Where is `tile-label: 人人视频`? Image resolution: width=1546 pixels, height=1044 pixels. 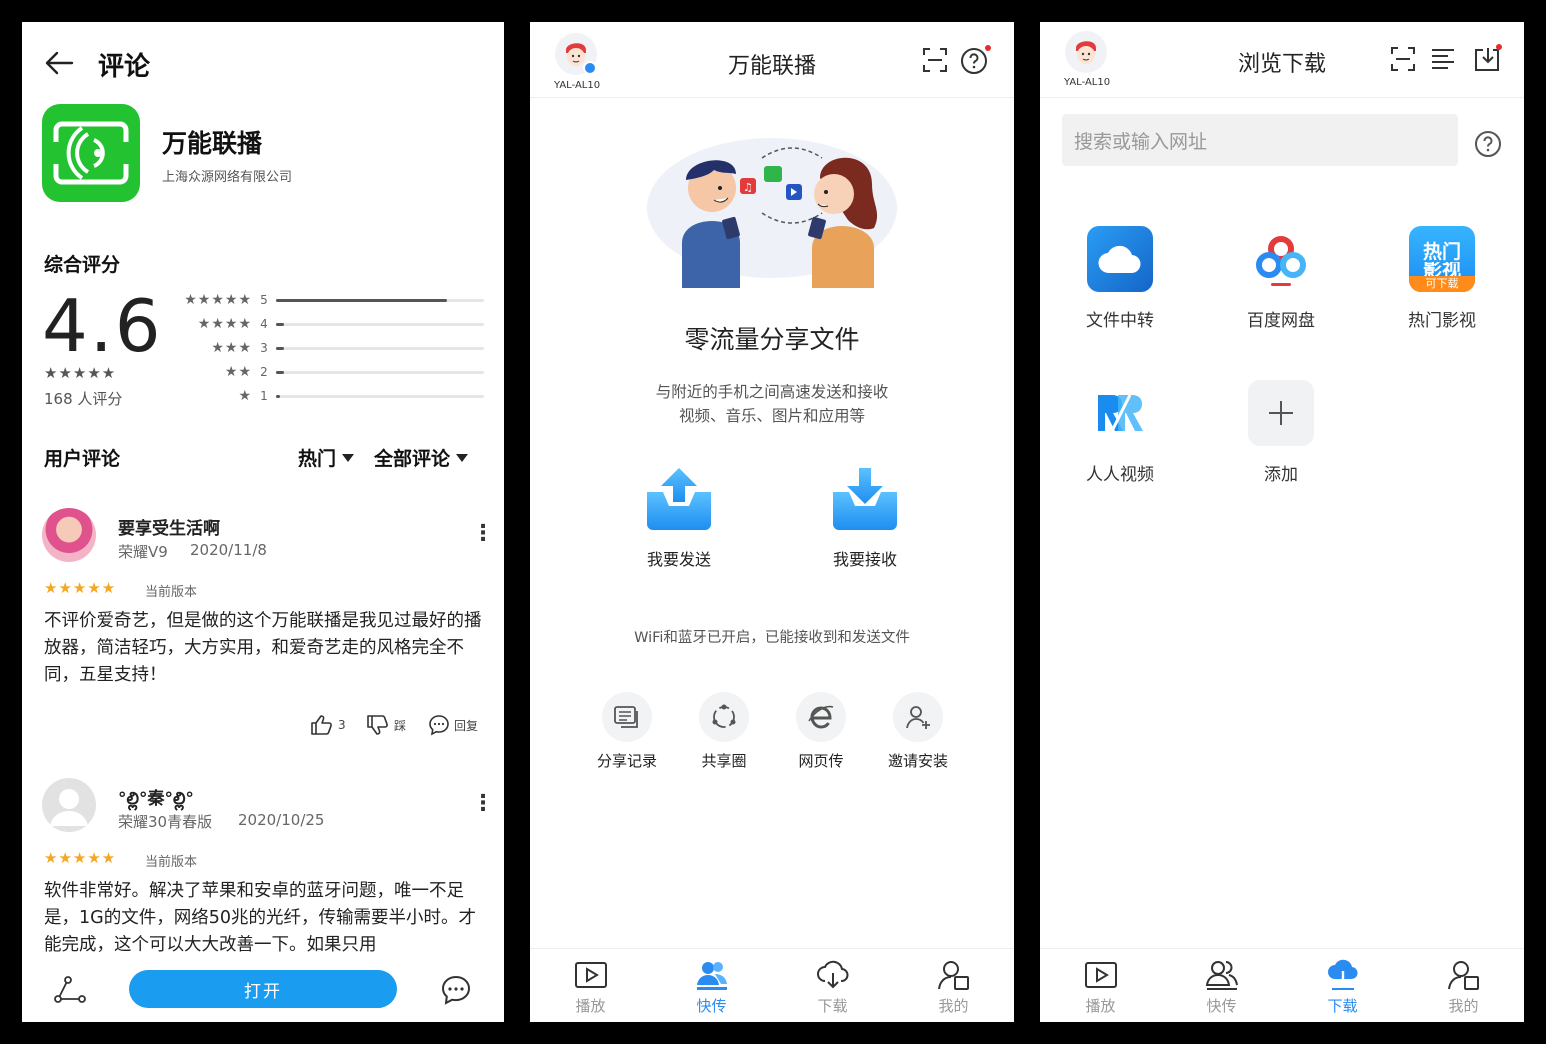 tile-label: 人人视频 is located at coordinates (1120, 475).